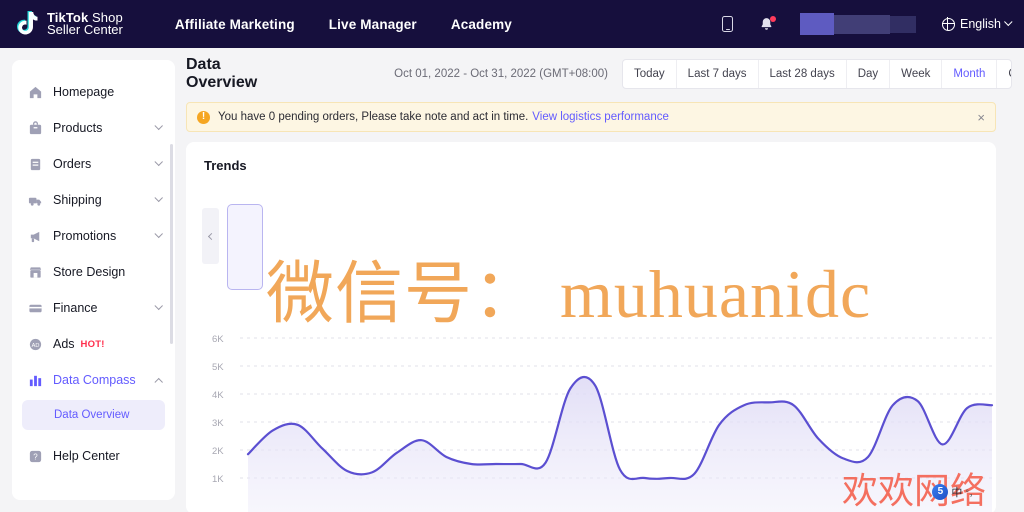  I want to click on sidebar-label: Finance, so click(75, 308).